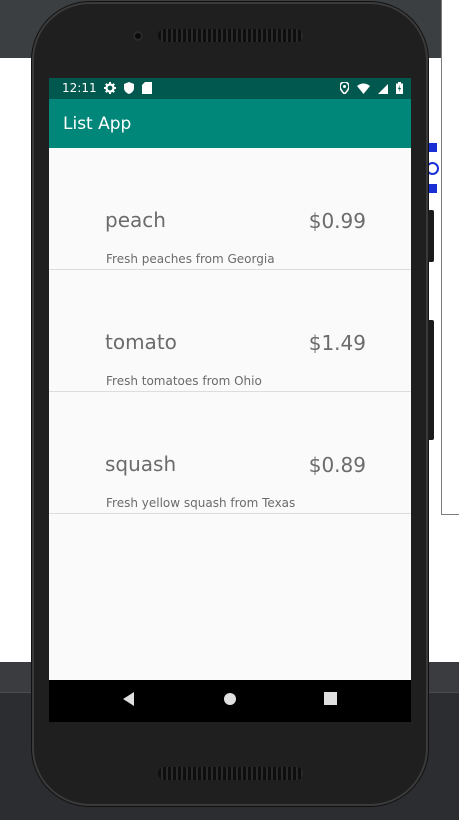 This screenshot has height=820, width=459. Describe the element at coordinates (337, 221) in the screenshot. I see `item-price: $0.99` at that location.